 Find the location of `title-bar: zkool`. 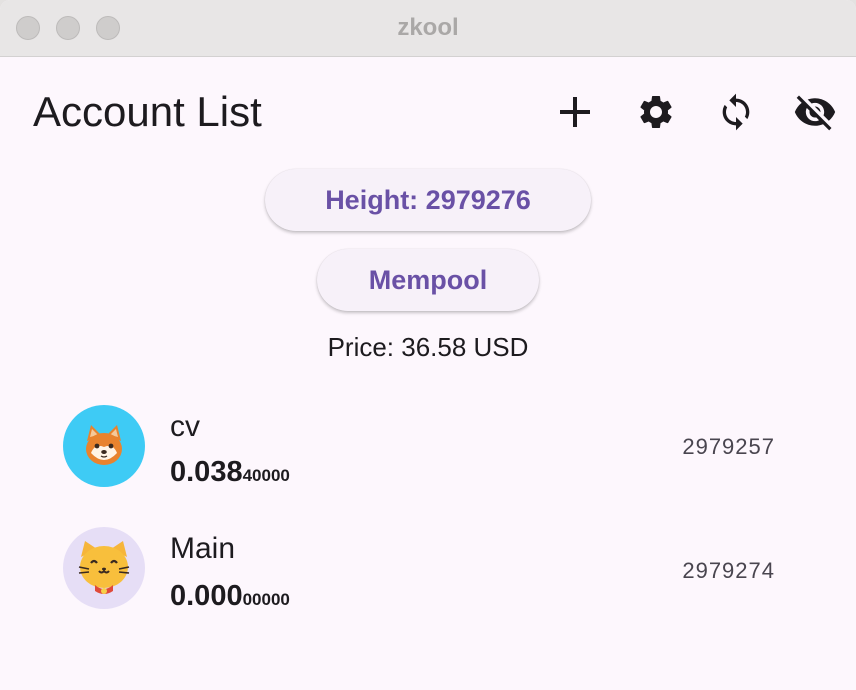

title-bar: zkool is located at coordinates (428, 28).